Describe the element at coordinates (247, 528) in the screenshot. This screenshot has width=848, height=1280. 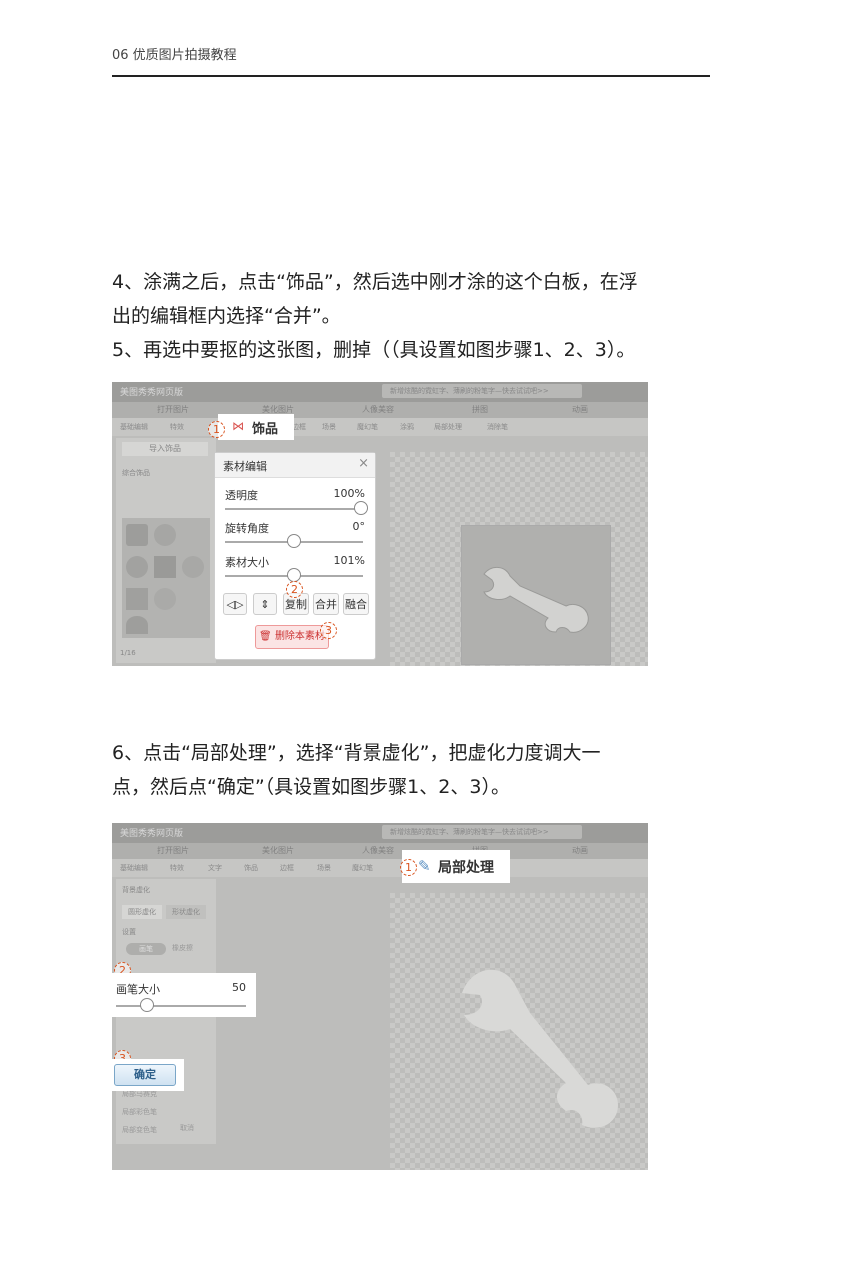
I see `rotation-label: 旋转角度` at that location.